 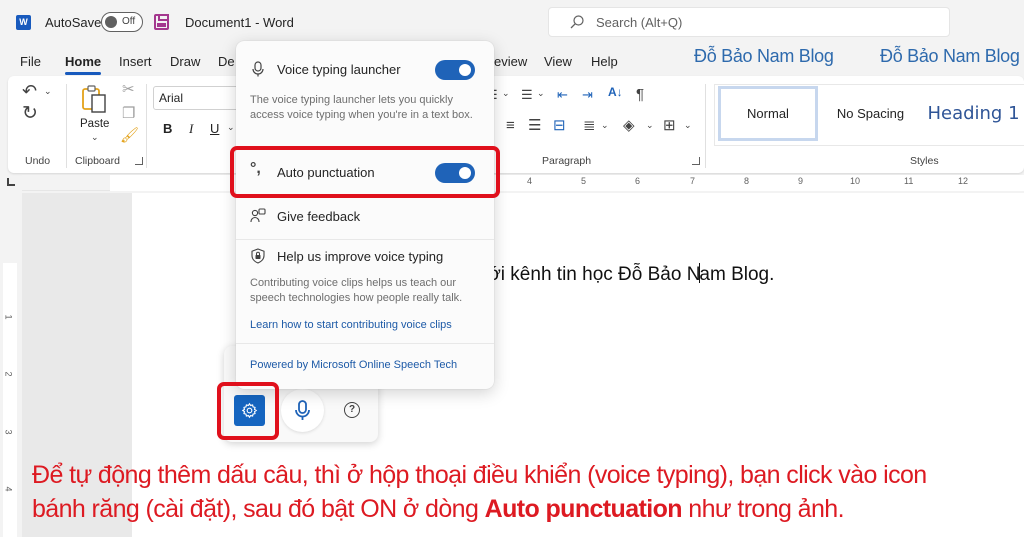 I want to click on paste-label: Paste, so click(x=94, y=124).